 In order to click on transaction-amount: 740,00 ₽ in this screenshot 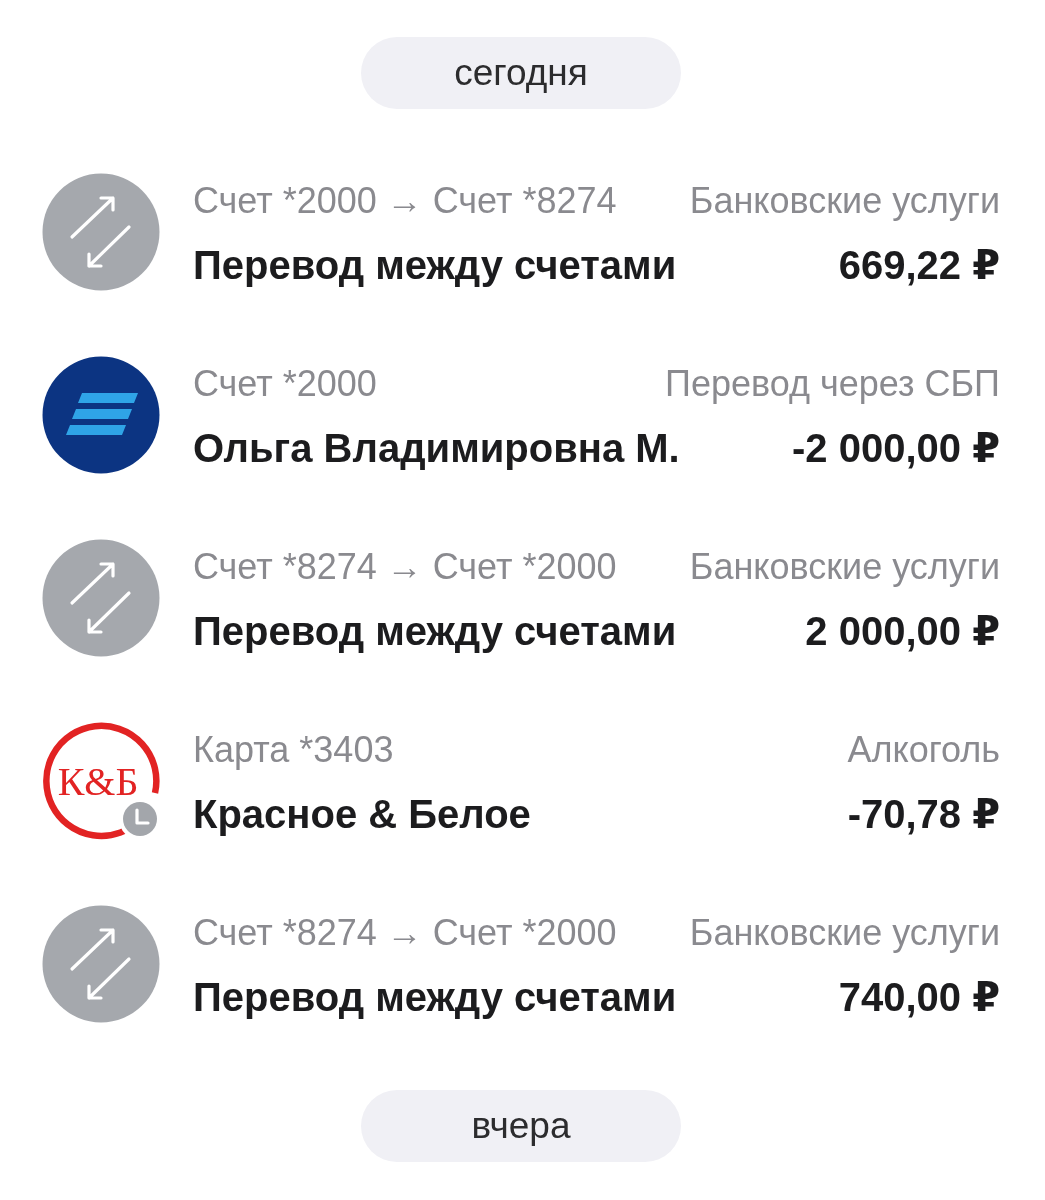, I will do `click(919, 997)`.